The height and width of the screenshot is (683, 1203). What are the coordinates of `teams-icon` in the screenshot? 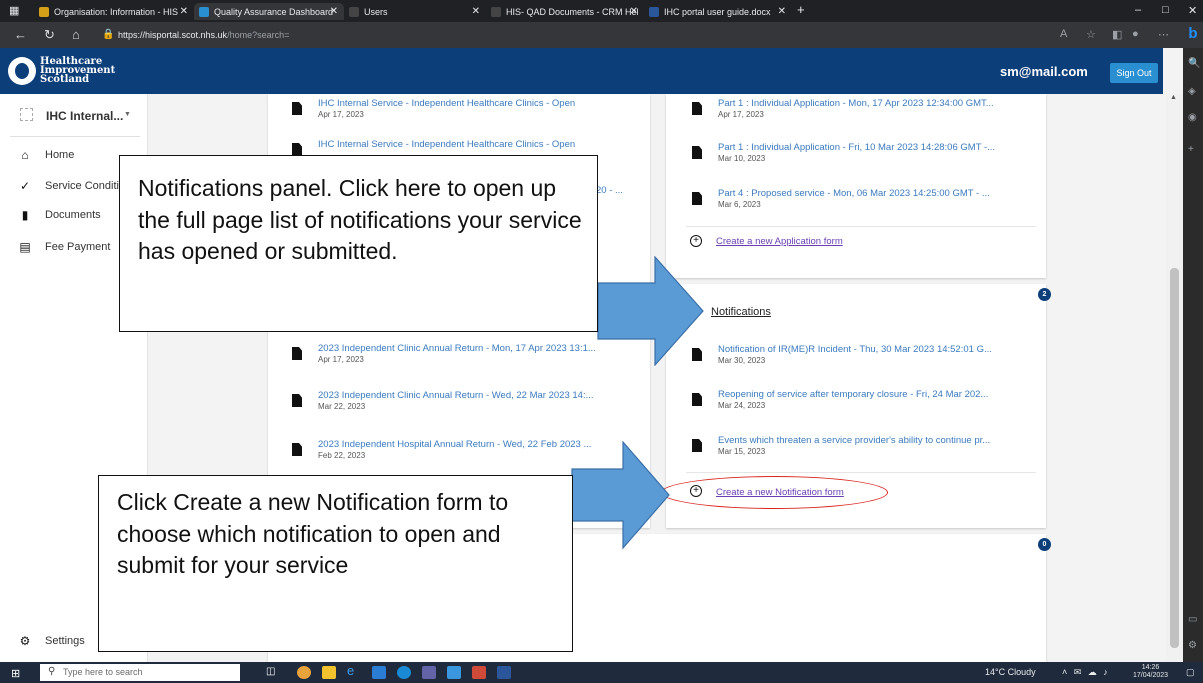 It's located at (429, 672).